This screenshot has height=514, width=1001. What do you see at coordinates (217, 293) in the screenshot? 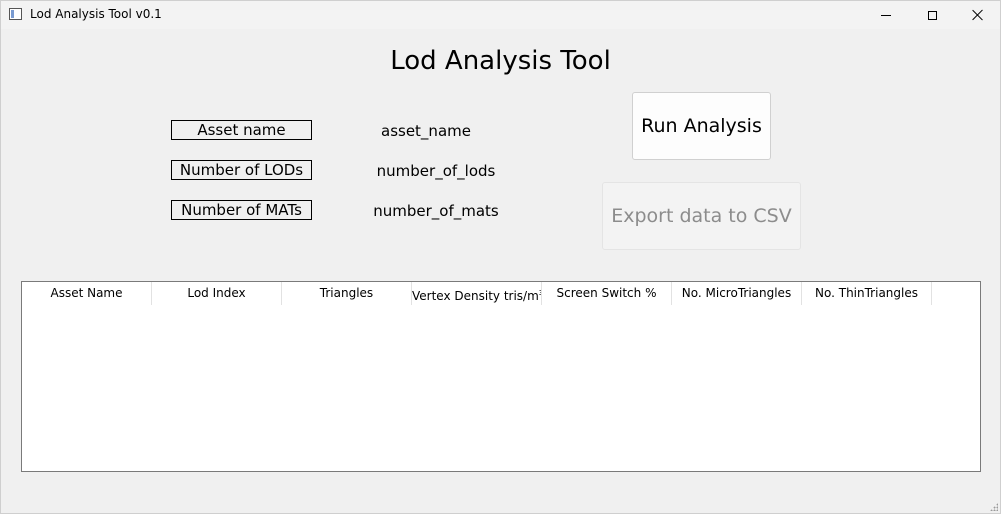
I see `column-header-lod-index: Lod Index` at bounding box center [217, 293].